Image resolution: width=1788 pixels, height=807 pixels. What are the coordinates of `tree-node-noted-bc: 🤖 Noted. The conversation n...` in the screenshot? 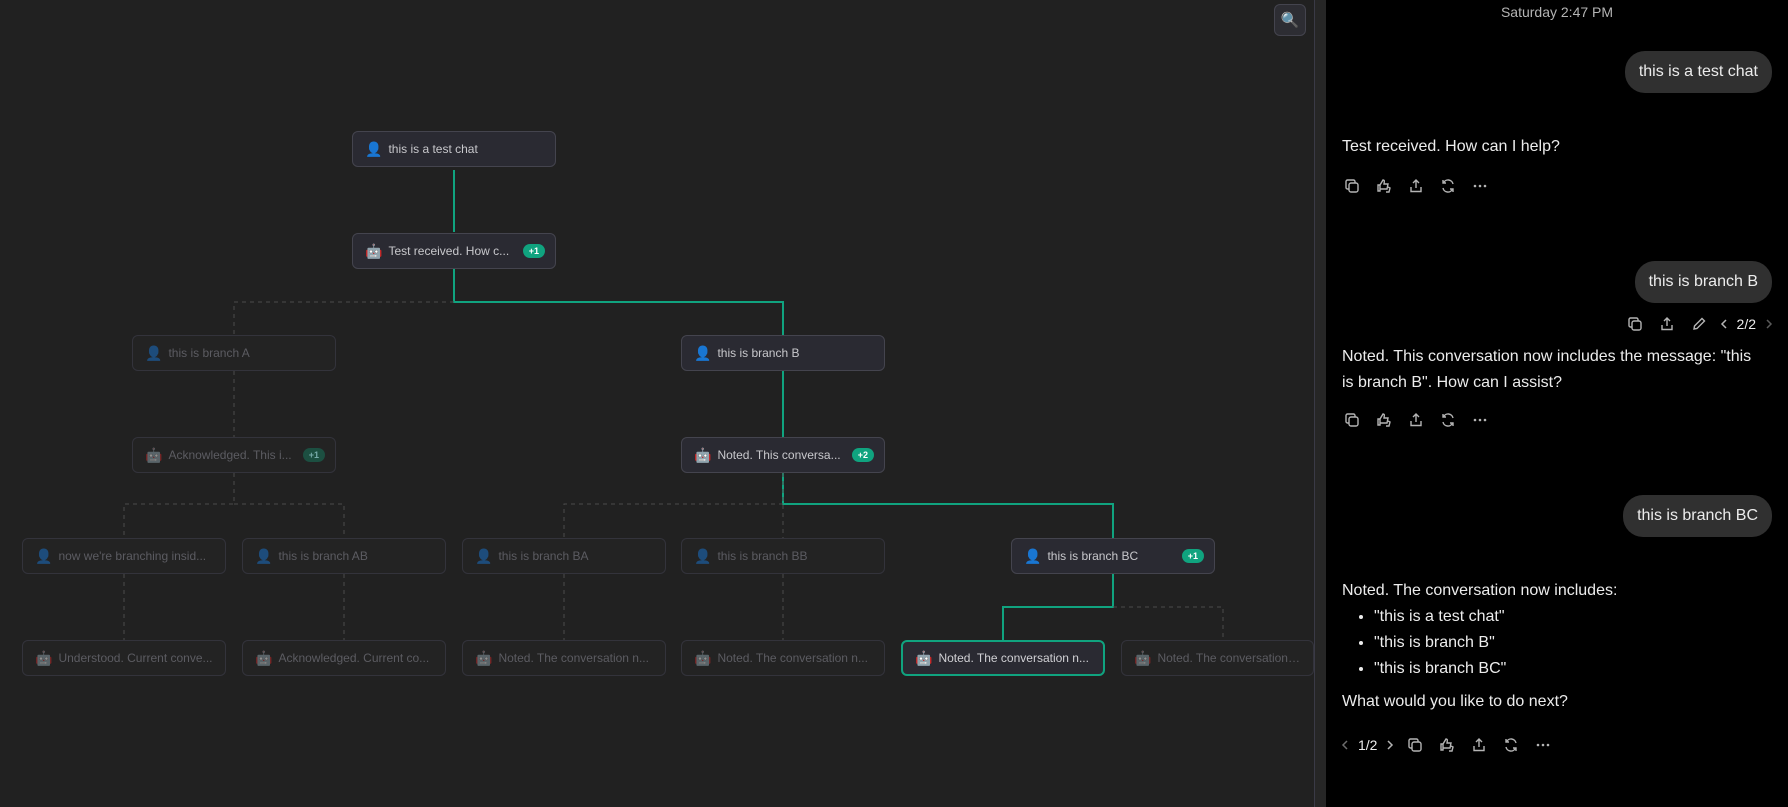 It's located at (1003, 658).